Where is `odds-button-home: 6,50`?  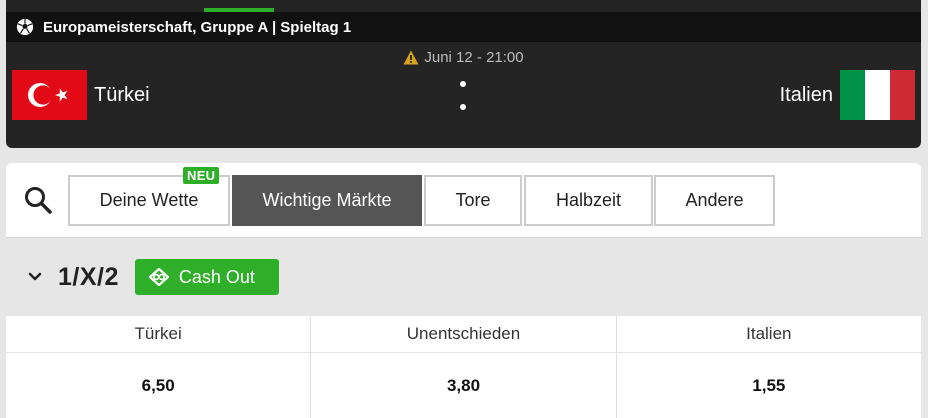
odds-button-home: 6,50 is located at coordinates (158, 385).